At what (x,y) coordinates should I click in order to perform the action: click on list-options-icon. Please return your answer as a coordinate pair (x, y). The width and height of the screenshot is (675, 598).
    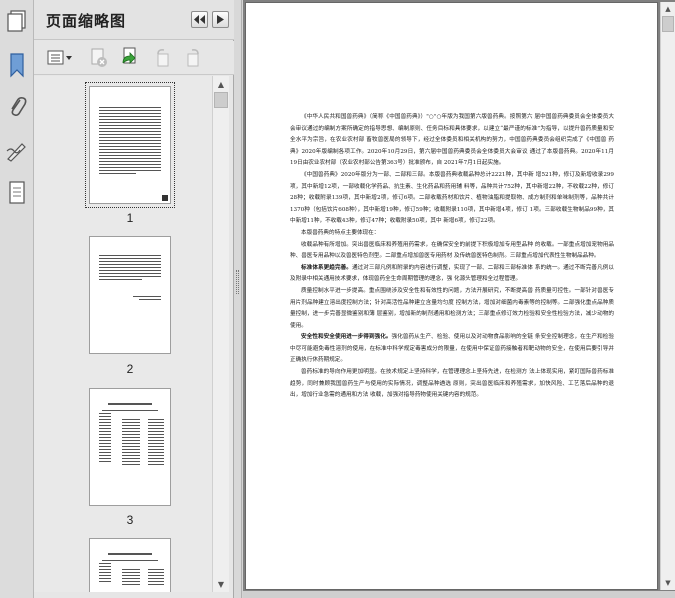
    Looking at the image, I should click on (59, 57).